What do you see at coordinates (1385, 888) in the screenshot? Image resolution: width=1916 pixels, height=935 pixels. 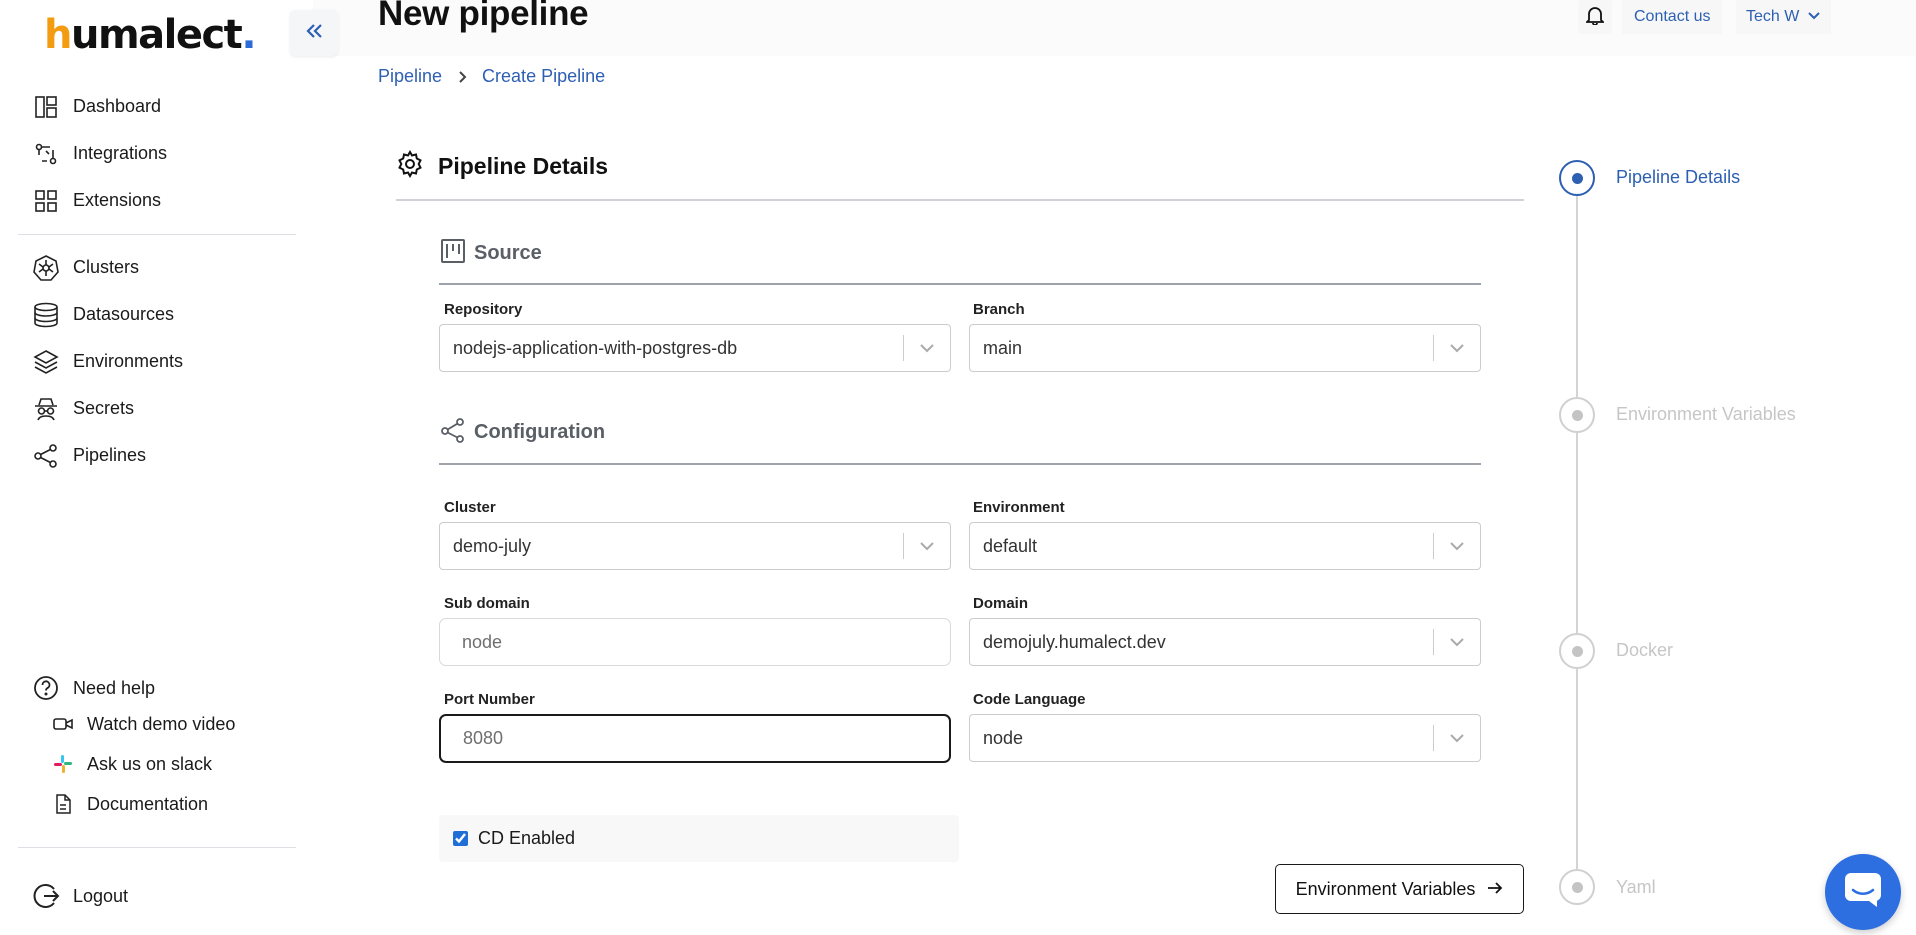 I see `next-button-label: Environment Variables` at bounding box center [1385, 888].